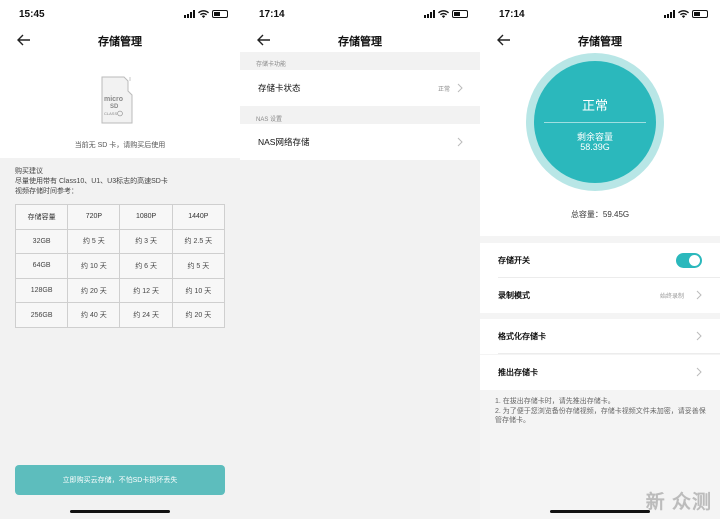 The height and width of the screenshot is (519, 720). I want to click on card-status-value: 正常, so click(443, 90).